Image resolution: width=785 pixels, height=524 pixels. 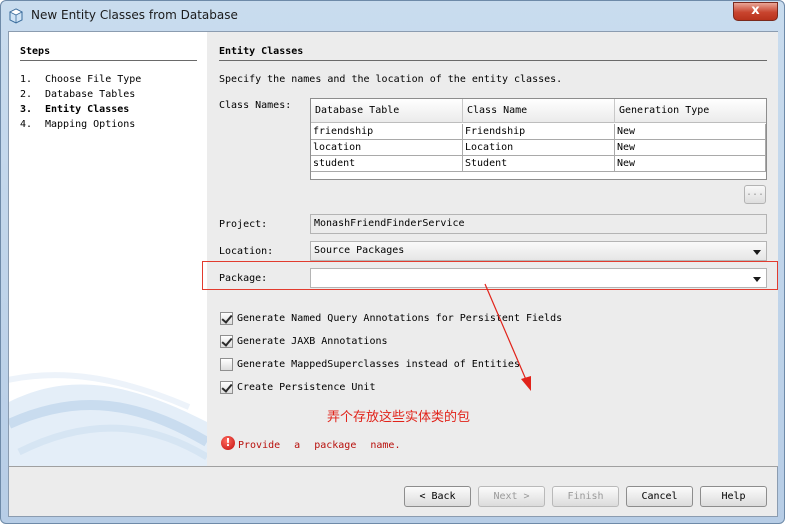 I want to click on location-dropdown: Source Packages, so click(x=538, y=251).